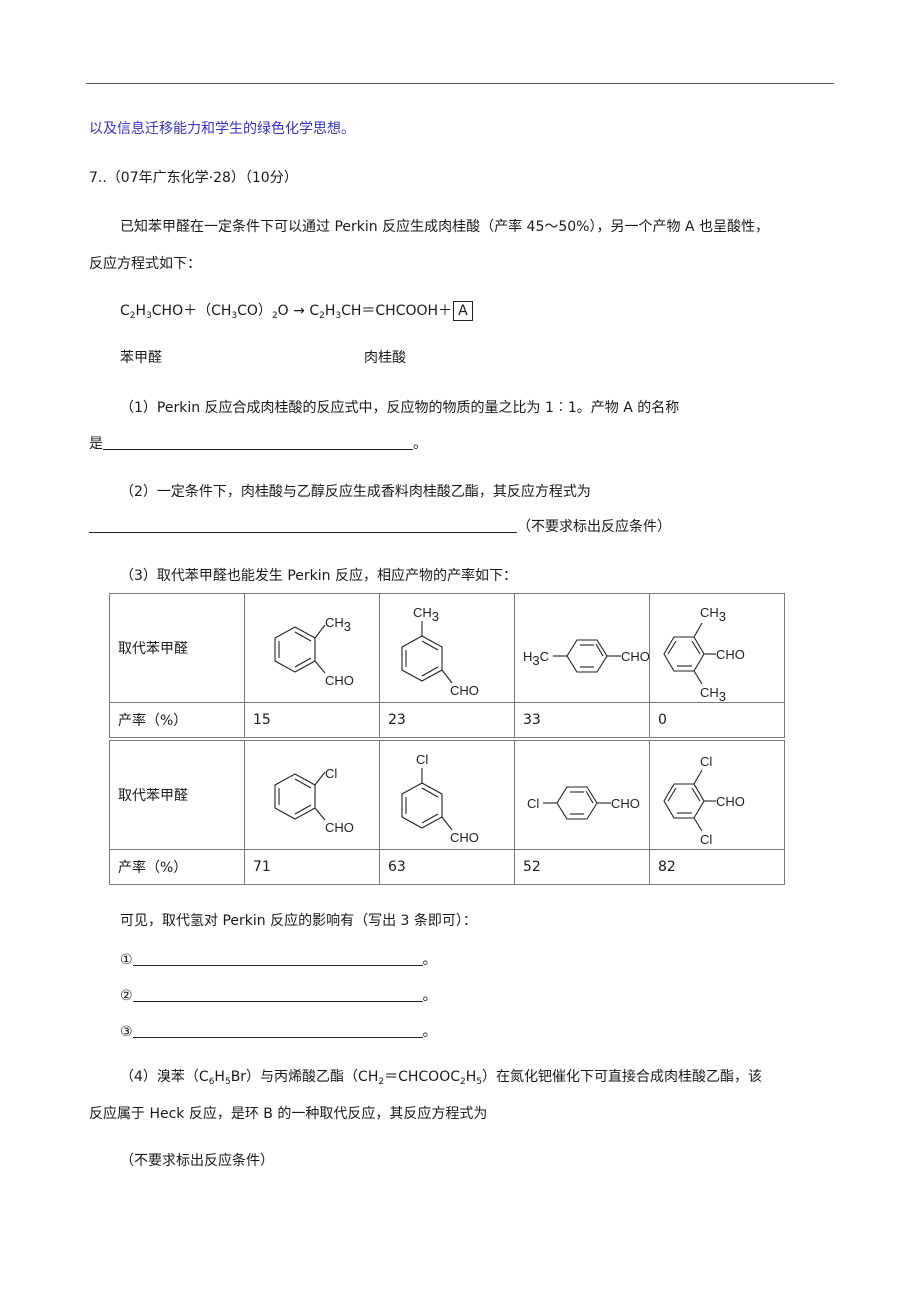  Describe the element at coordinates (440, 798) in the screenshot. I see `m-chlorobenzaldehyde-structure: Cl CHO` at that location.